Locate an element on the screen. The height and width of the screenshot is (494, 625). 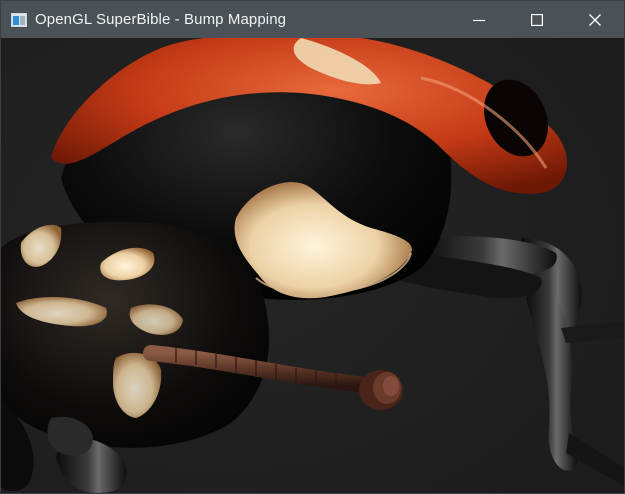
window-controls is located at coordinates (537, 19).